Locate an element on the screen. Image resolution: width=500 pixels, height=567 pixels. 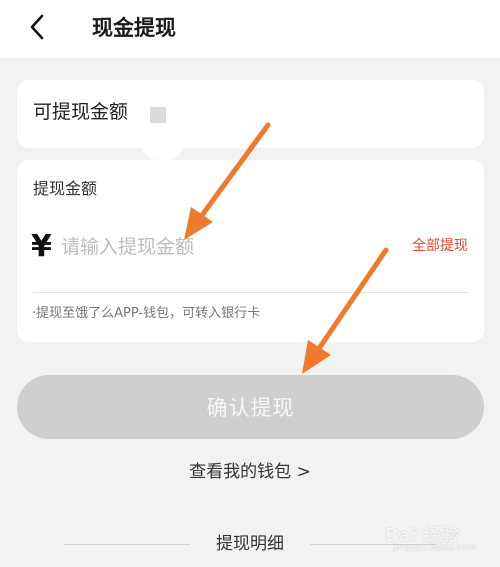
available-amount-label: 可提现金额 is located at coordinates (81, 112).